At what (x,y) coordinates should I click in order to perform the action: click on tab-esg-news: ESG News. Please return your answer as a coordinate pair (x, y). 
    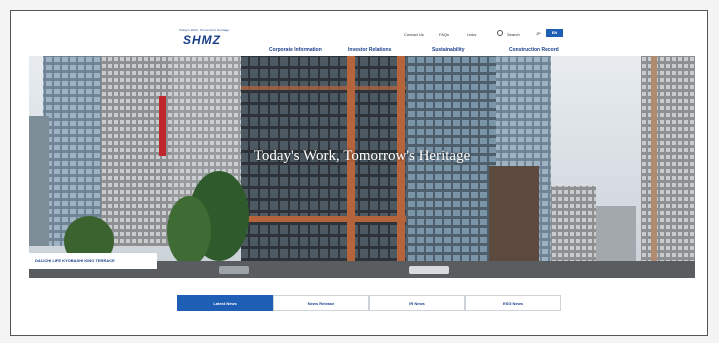
    Looking at the image, I should click on (513, 303).